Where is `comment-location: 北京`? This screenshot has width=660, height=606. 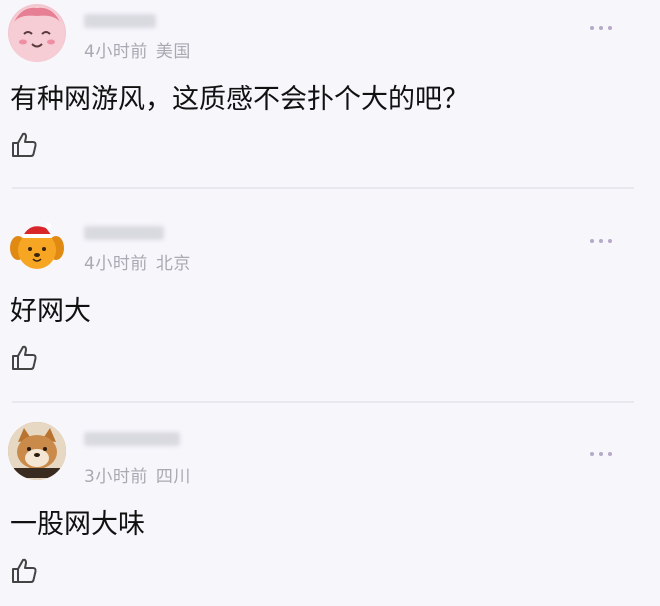 comment-location: 北京 is located at coordinates (173, 264).